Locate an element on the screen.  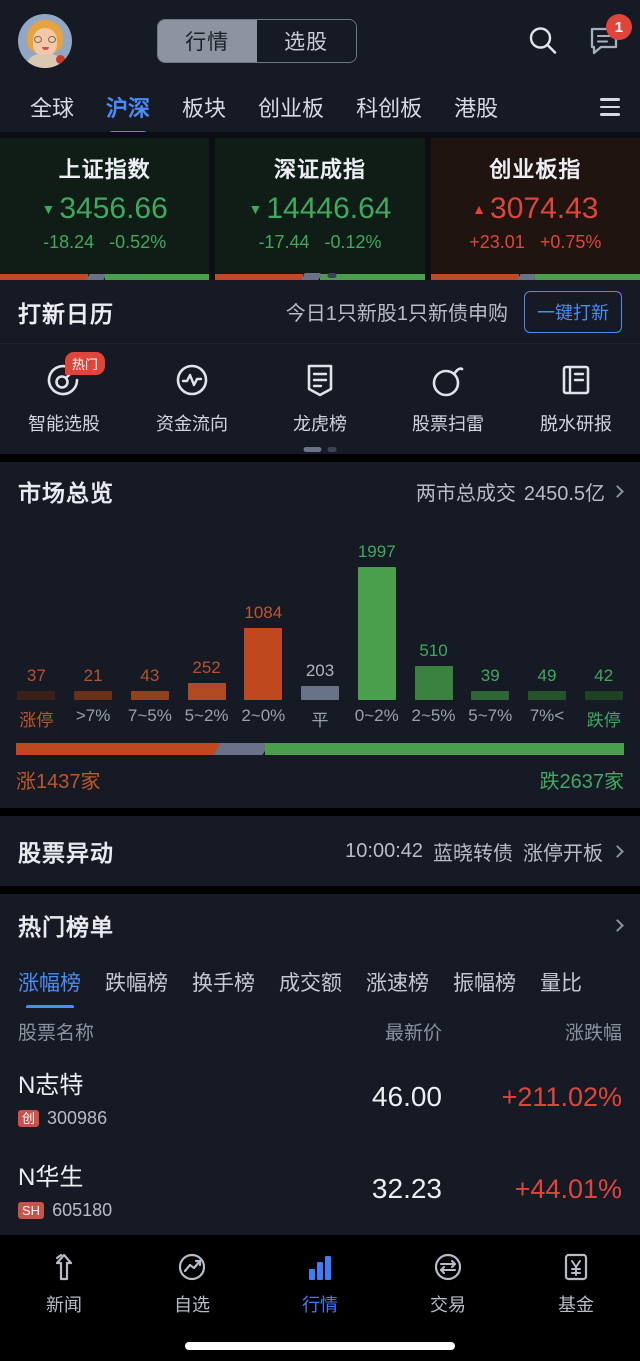
index-card-shanghai: 上证指数 ▼ 3456.66 -18.24 -0.52% is located at coordinates (105, 209).